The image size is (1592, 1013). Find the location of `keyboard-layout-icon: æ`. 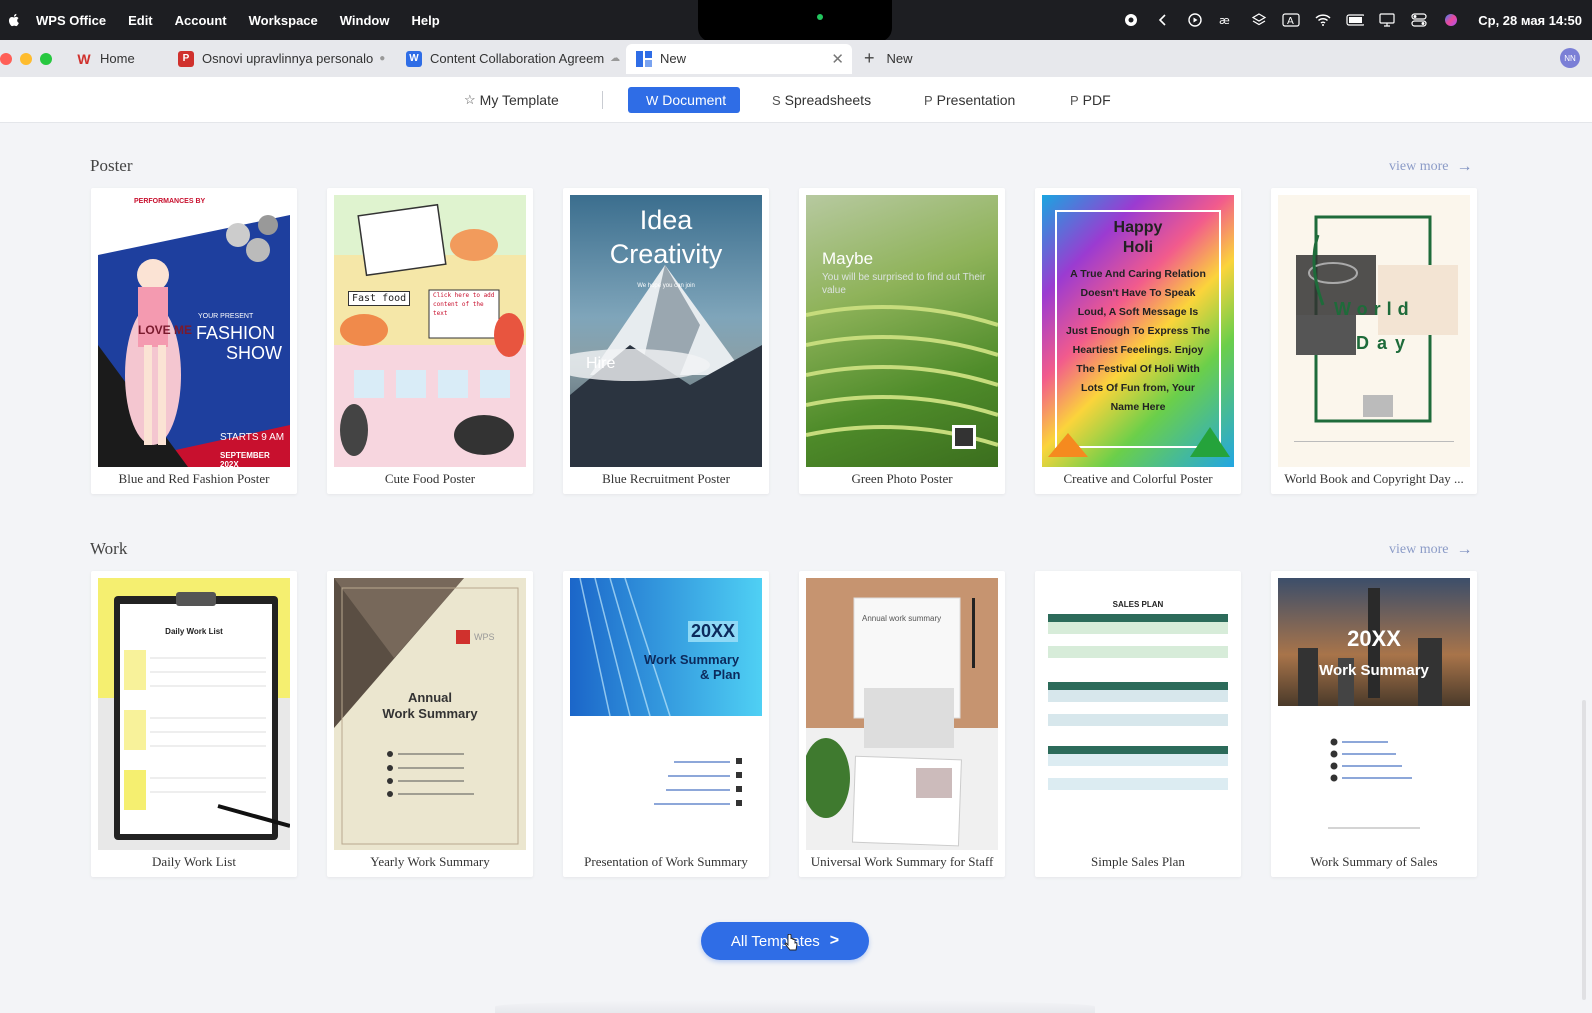

keyboard-layout-icon: æ is located at coordinates (1227, 20).